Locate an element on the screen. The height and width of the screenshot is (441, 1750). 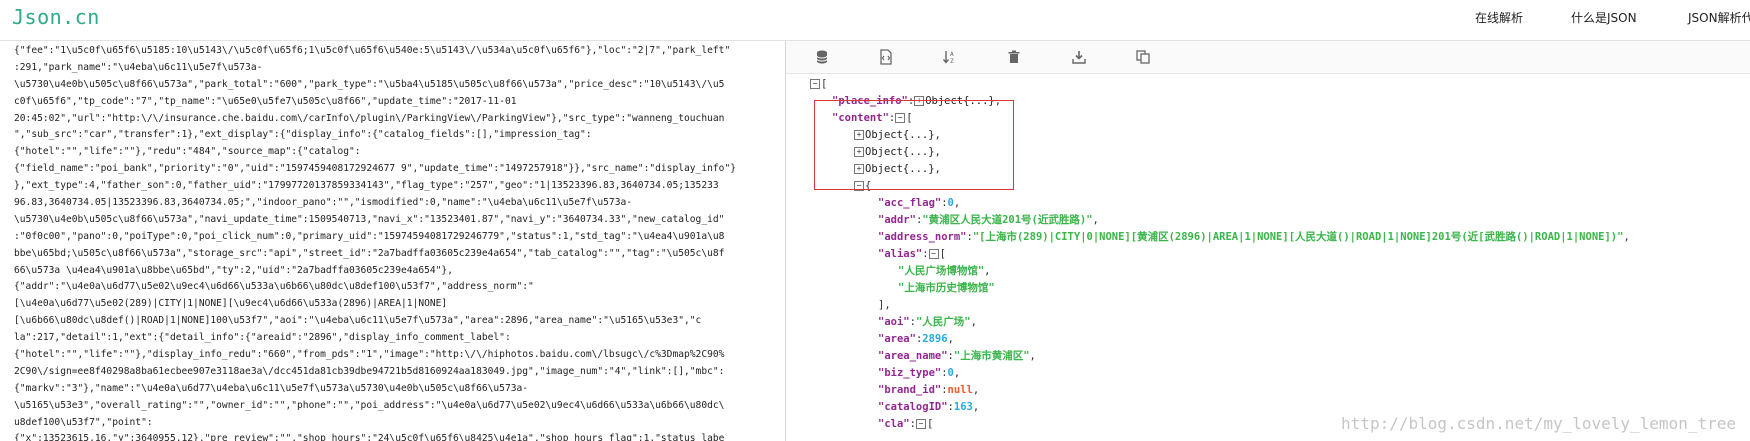
tree-field-catalog-id: "catalogID":163, is located at coordinates (929, 407).